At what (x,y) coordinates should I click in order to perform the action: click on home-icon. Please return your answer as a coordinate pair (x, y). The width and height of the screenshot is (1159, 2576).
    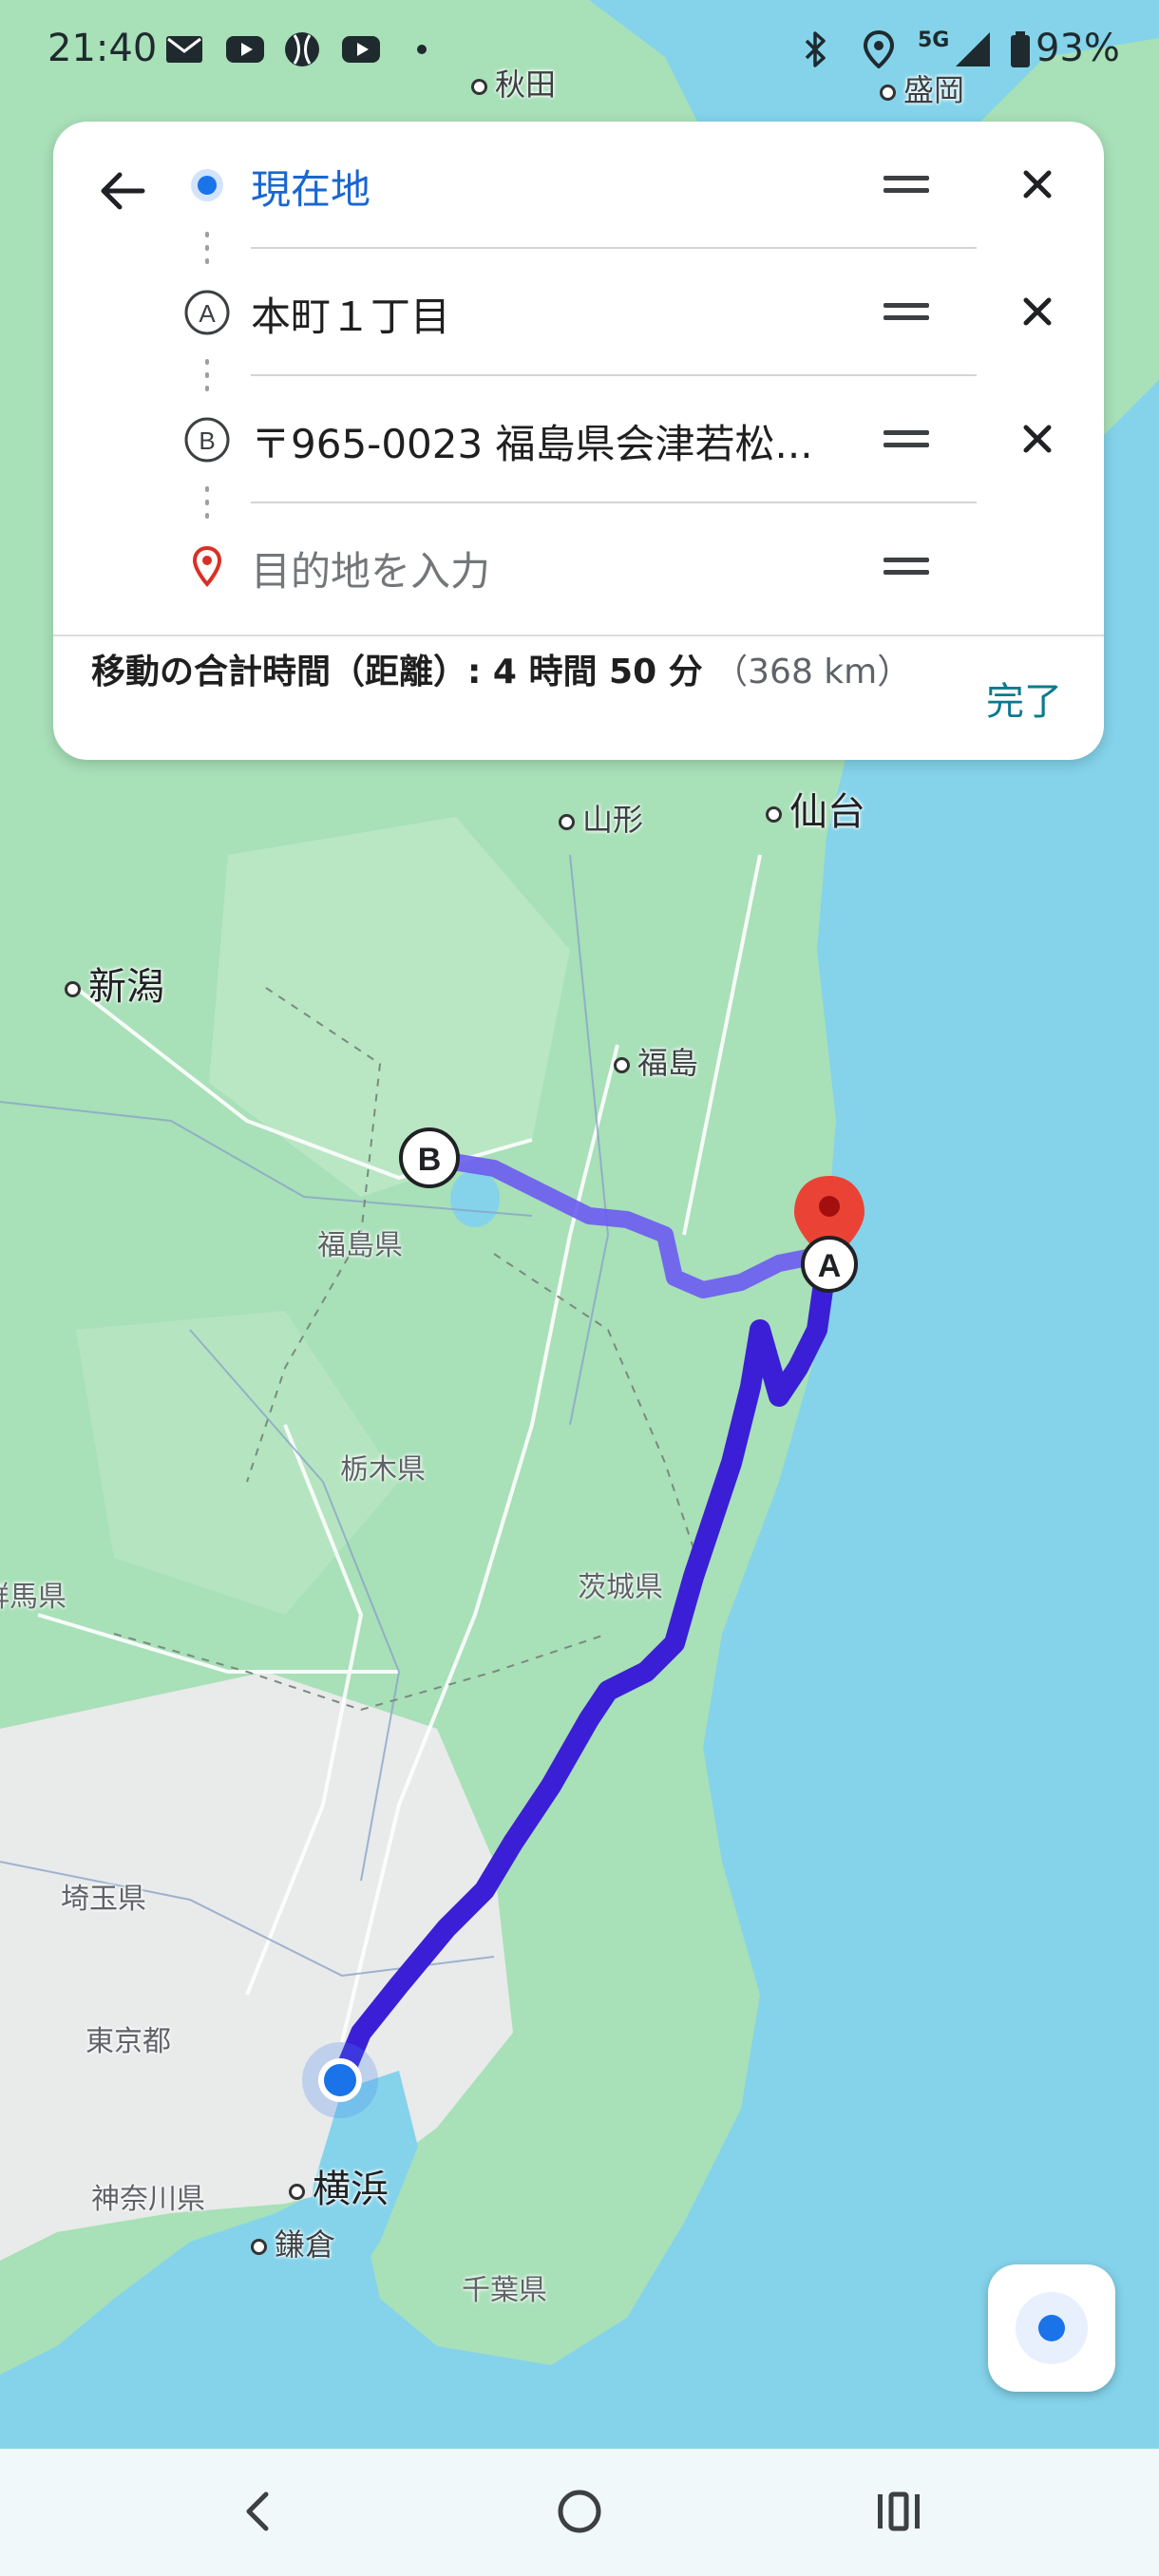
    Looking at the image, I should click on (579, 2511).